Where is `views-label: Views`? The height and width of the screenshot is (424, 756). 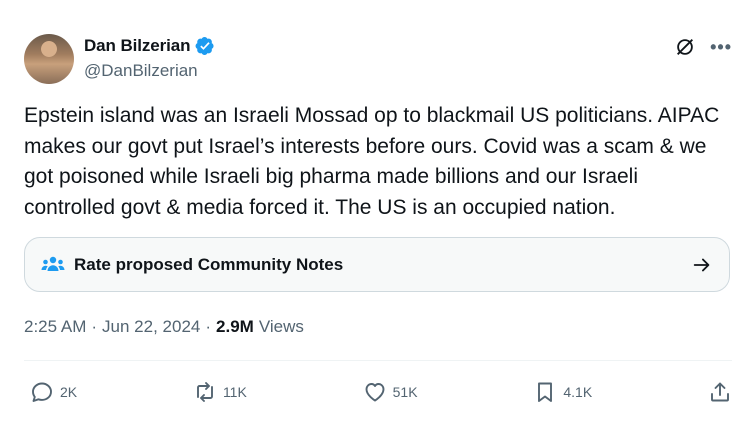
views-label: Views is located at coordinates (281, 326).